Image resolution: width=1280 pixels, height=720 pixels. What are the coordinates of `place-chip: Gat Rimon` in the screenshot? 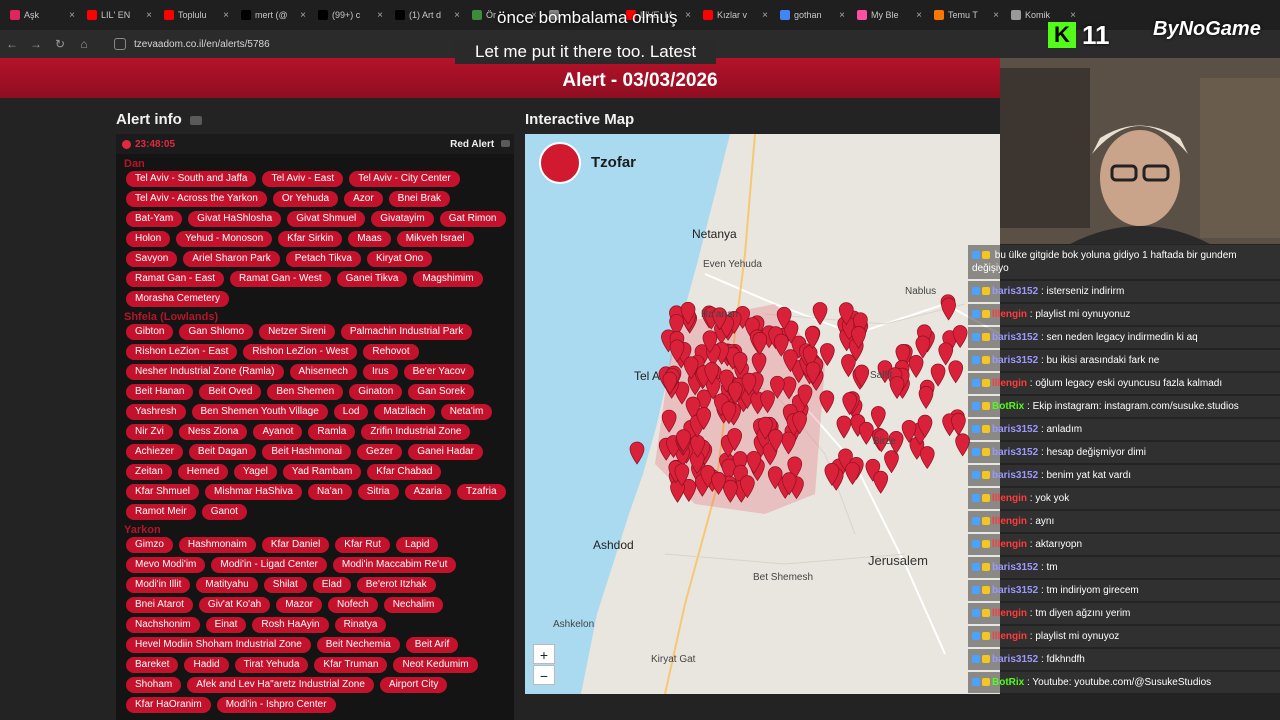 It's located at (472, 219).